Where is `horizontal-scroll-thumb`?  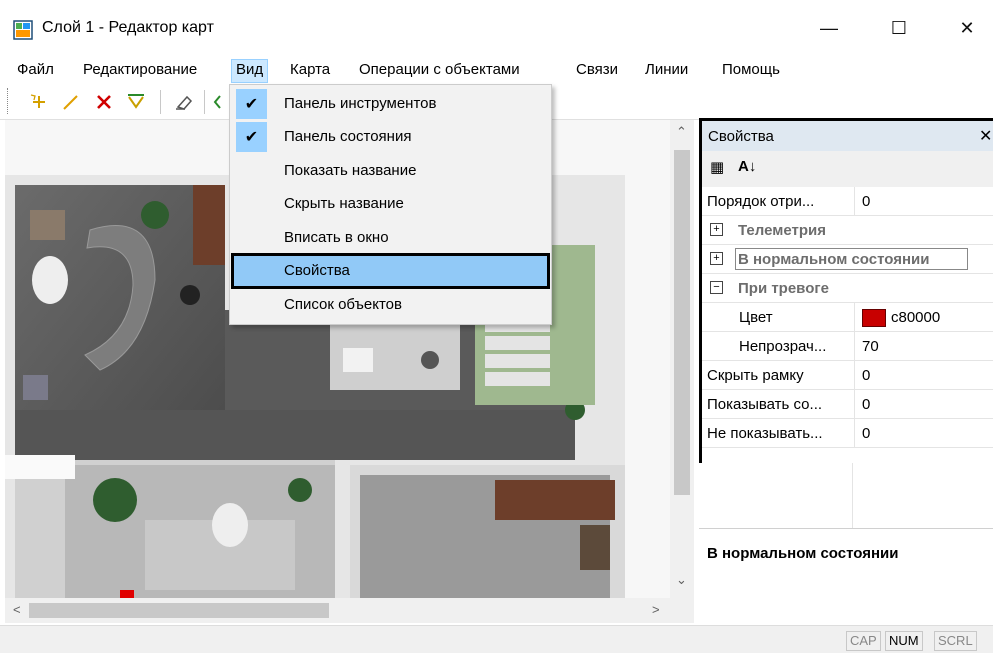
horizontal-scroll-thumb is located at coordinates (179, 610).